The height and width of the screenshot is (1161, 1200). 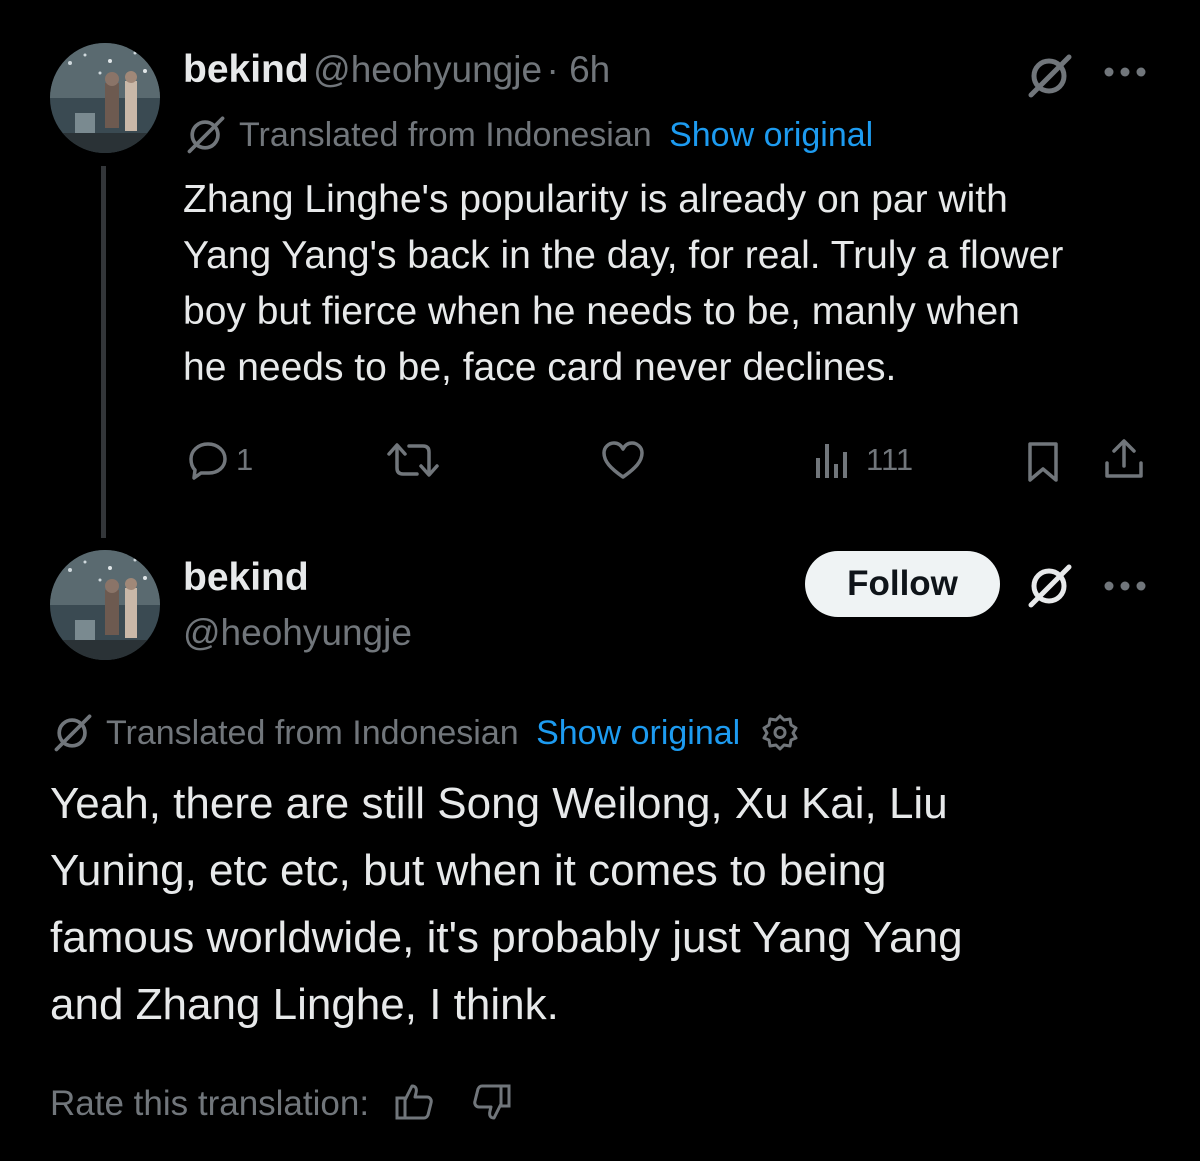 I want to click on views-icon, so click(x=831, y=461).